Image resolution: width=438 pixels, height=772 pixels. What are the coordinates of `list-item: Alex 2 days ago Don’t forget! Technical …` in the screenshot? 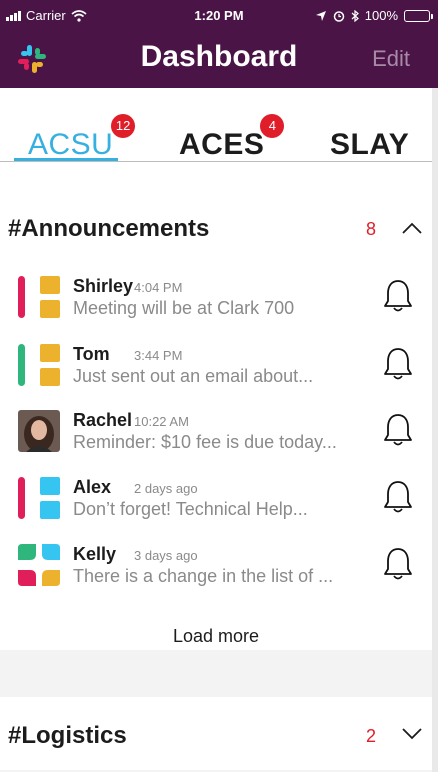 It's located at (216, 503).